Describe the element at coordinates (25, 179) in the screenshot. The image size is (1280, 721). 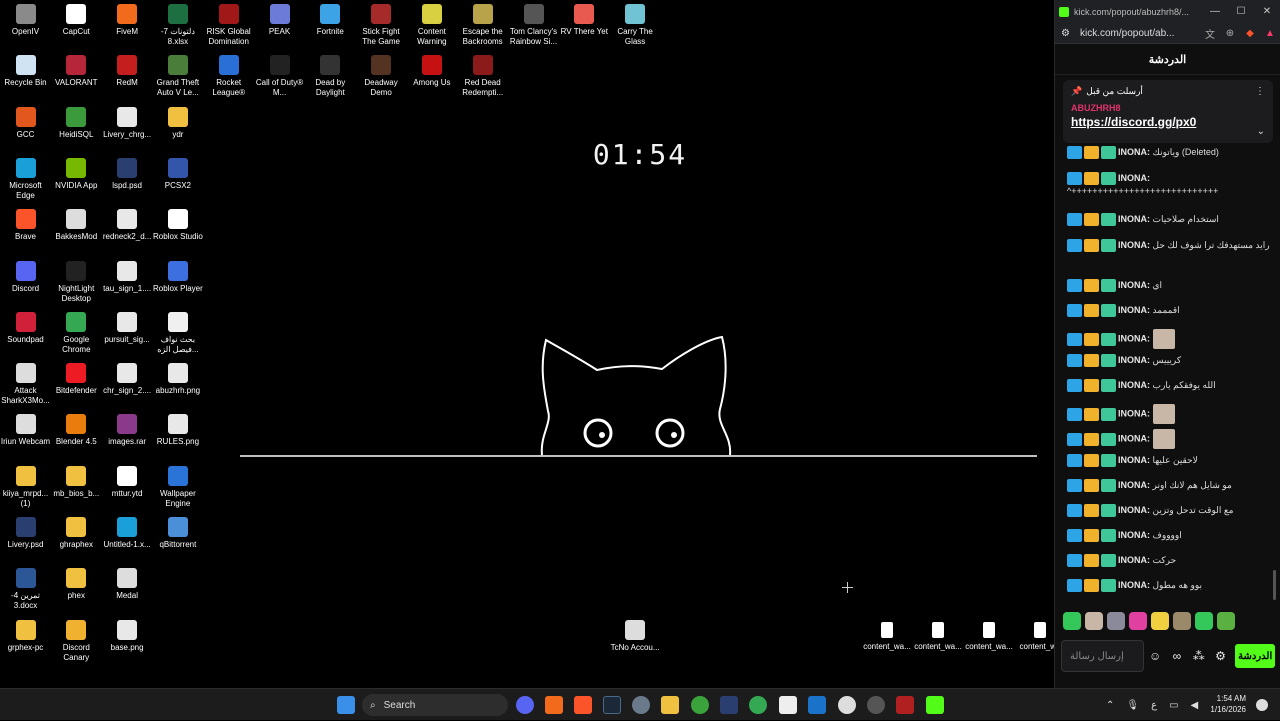
I see `desktop-icon: Microsoft Edge` at that location.